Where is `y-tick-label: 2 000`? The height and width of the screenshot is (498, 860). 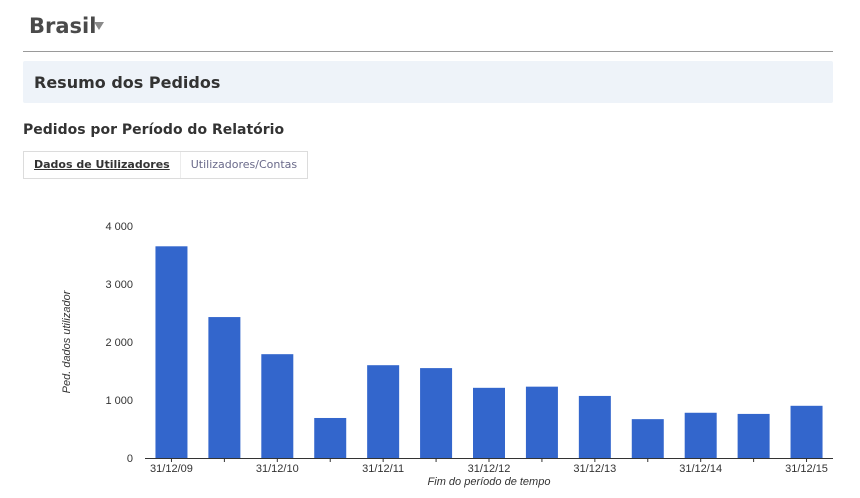 y-tick-label: 2 000 is located at coordinates (119, 343).